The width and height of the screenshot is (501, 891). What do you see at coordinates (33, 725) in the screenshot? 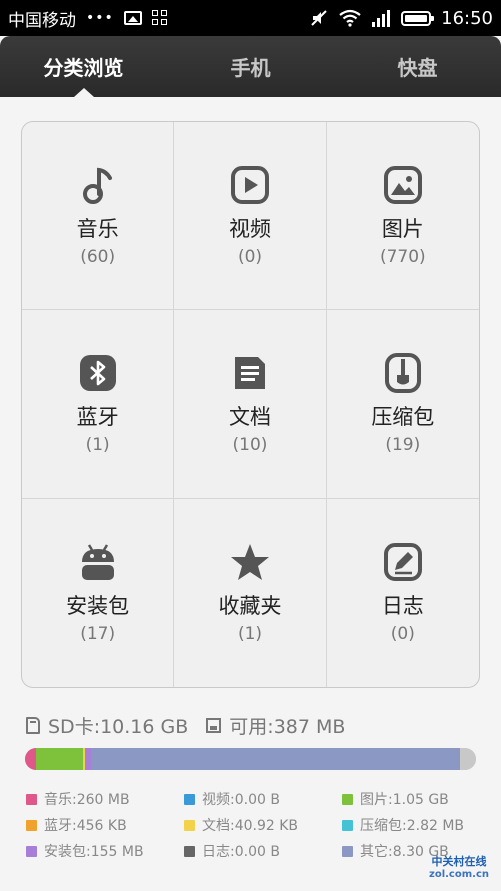
I see `sd-card-icon` at bounding box center [33, 725].